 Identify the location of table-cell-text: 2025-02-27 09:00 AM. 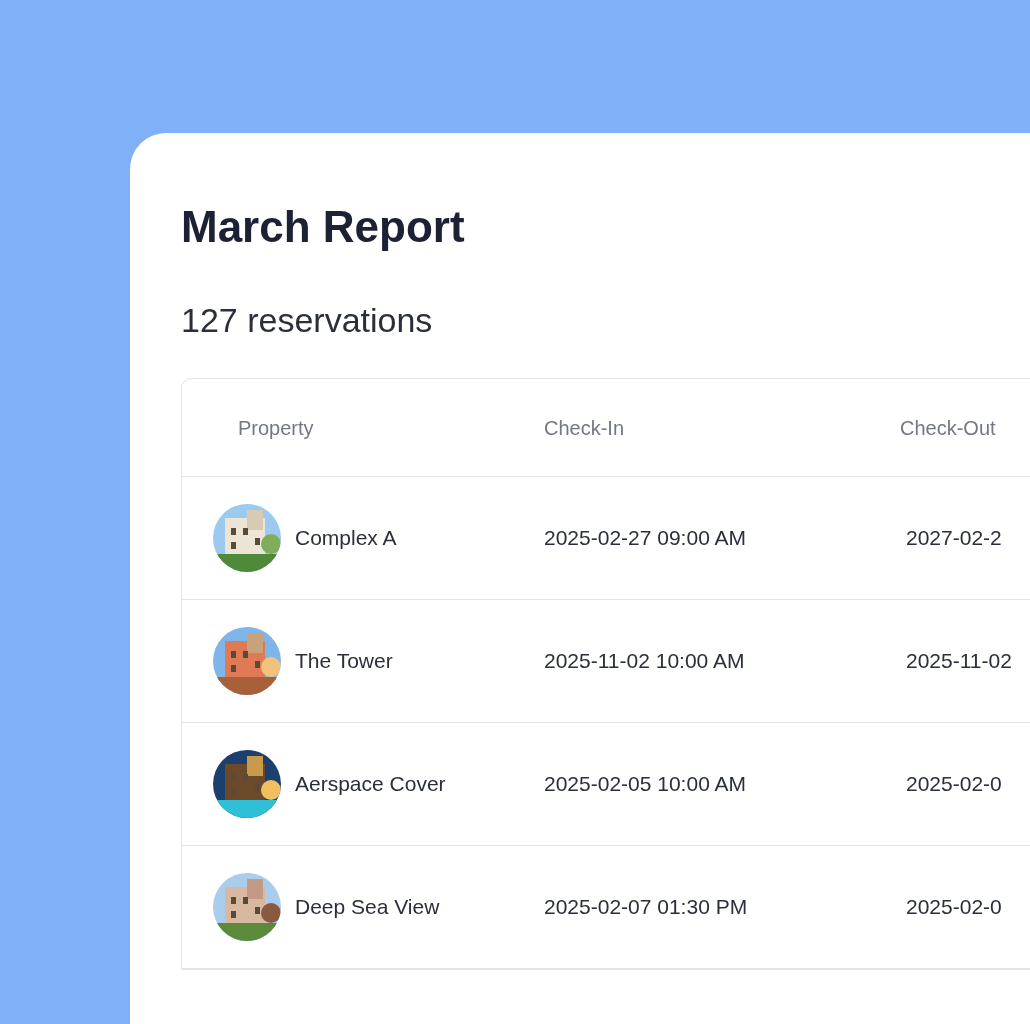
(645, 538).